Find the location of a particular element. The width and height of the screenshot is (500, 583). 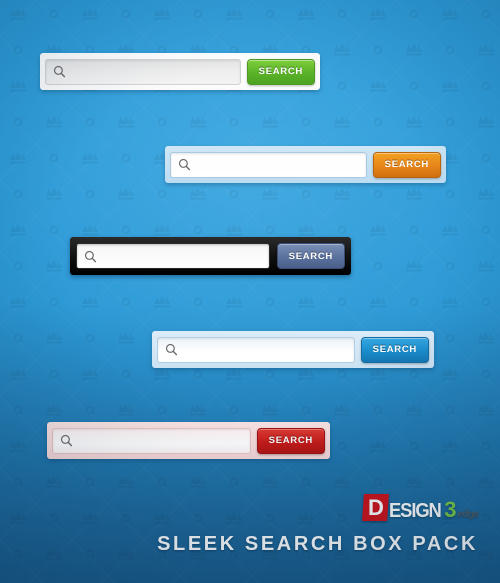

search-box-black-slate: SEARCH is located at coordinates (210, 256).